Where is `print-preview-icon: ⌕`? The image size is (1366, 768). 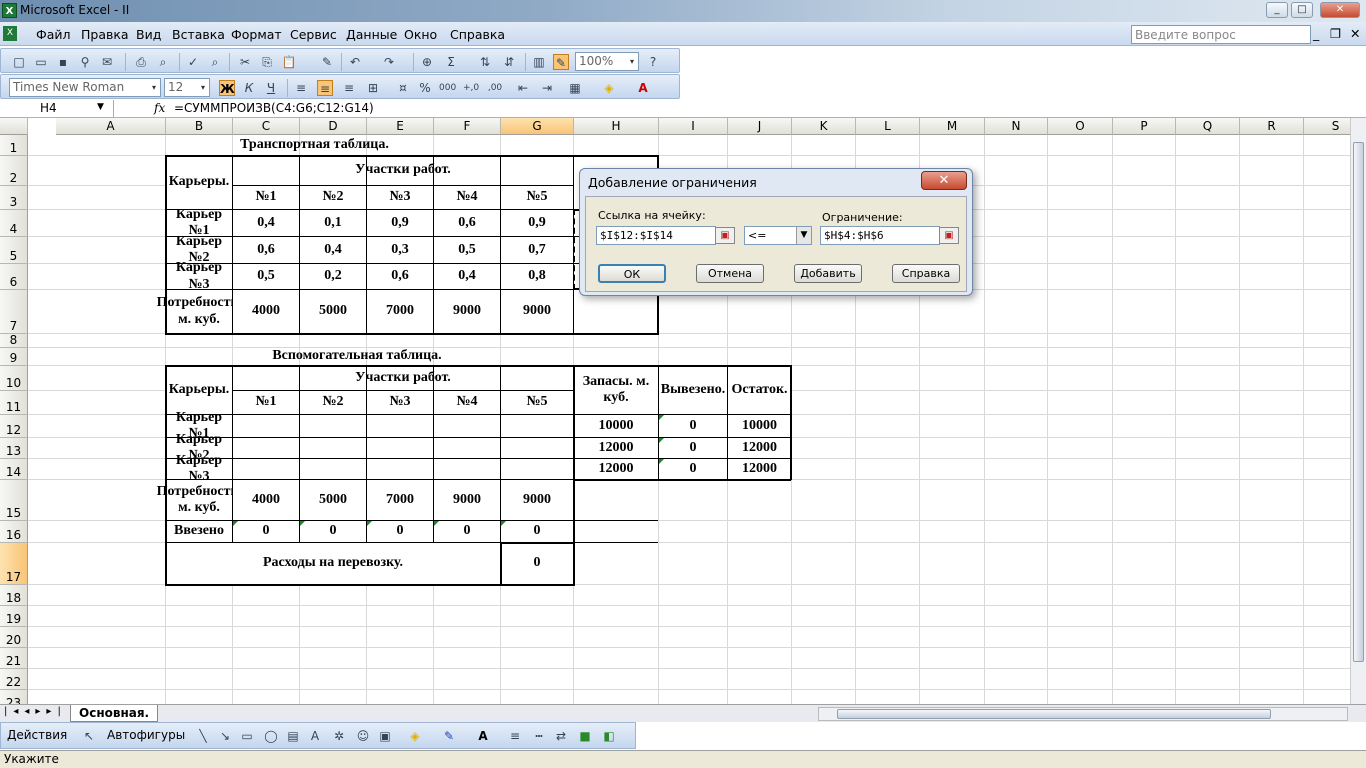 print-preview-icon: ⌕ is located at coordinates (163, 62).